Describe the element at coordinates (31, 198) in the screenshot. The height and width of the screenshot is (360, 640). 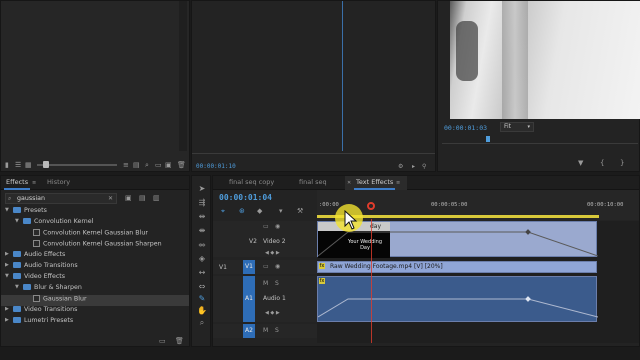
I see `search-input: gaussian` at that location.